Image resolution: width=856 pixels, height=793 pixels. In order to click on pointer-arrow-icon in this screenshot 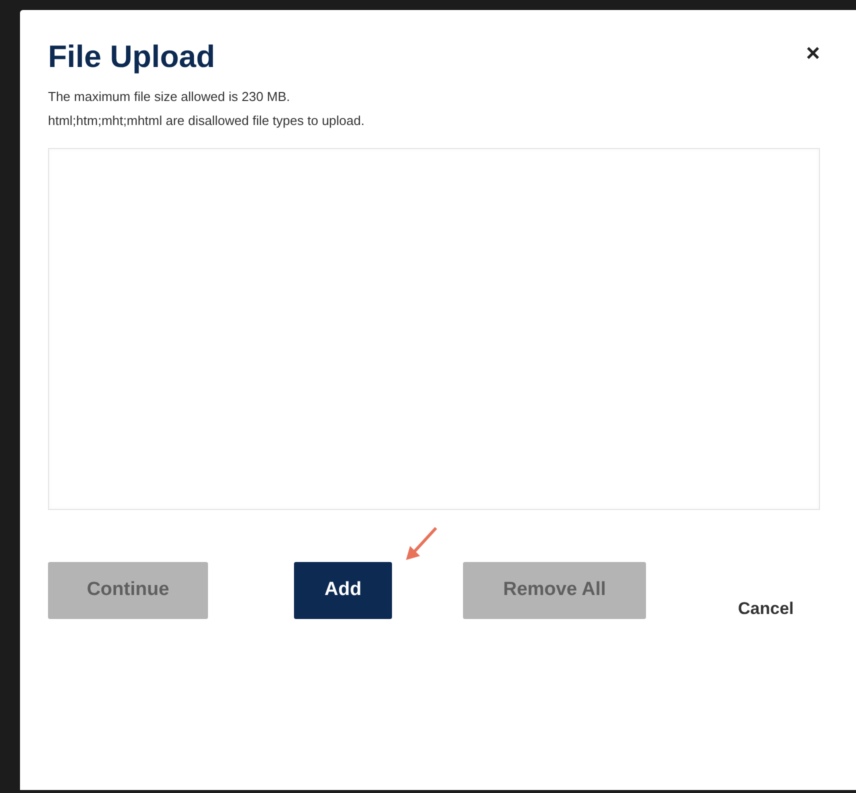, I will do `click(421, 544)`.